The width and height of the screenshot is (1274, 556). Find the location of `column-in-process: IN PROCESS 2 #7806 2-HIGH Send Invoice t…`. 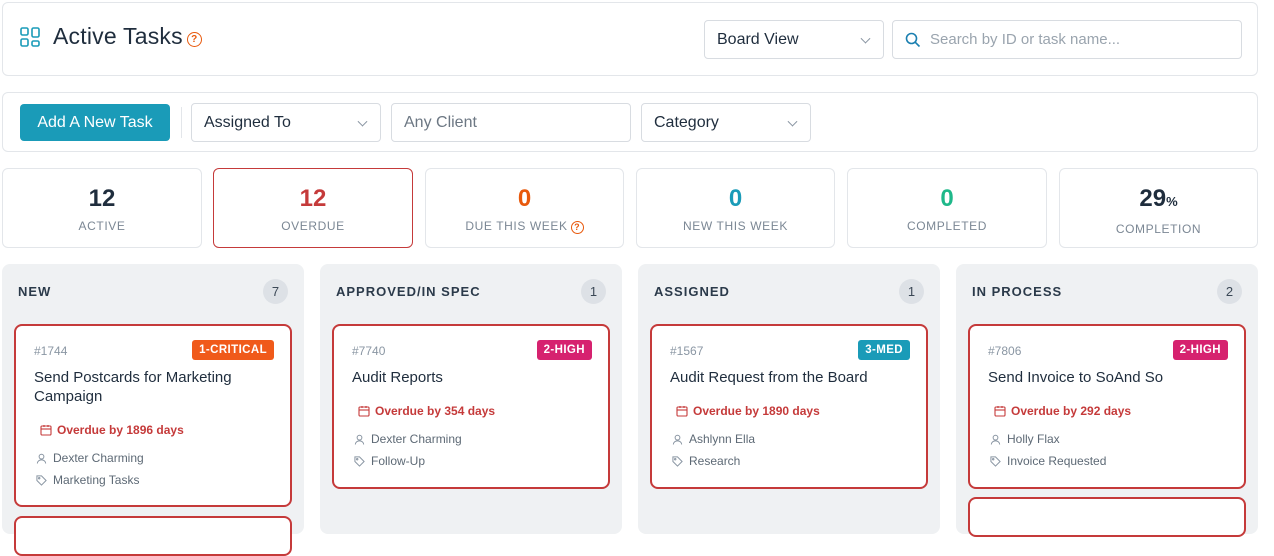

column-in-process: IN PROCESS 2 #7806 2-HIGH Send Invoice t… is located at coordinates (1107, 400).